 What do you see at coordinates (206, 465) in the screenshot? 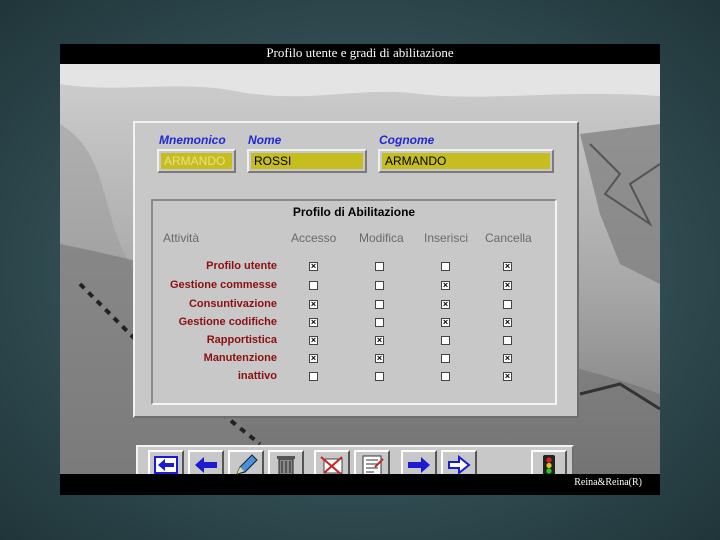
I see `back-arrow-icon` at bounding box center [206, 465].